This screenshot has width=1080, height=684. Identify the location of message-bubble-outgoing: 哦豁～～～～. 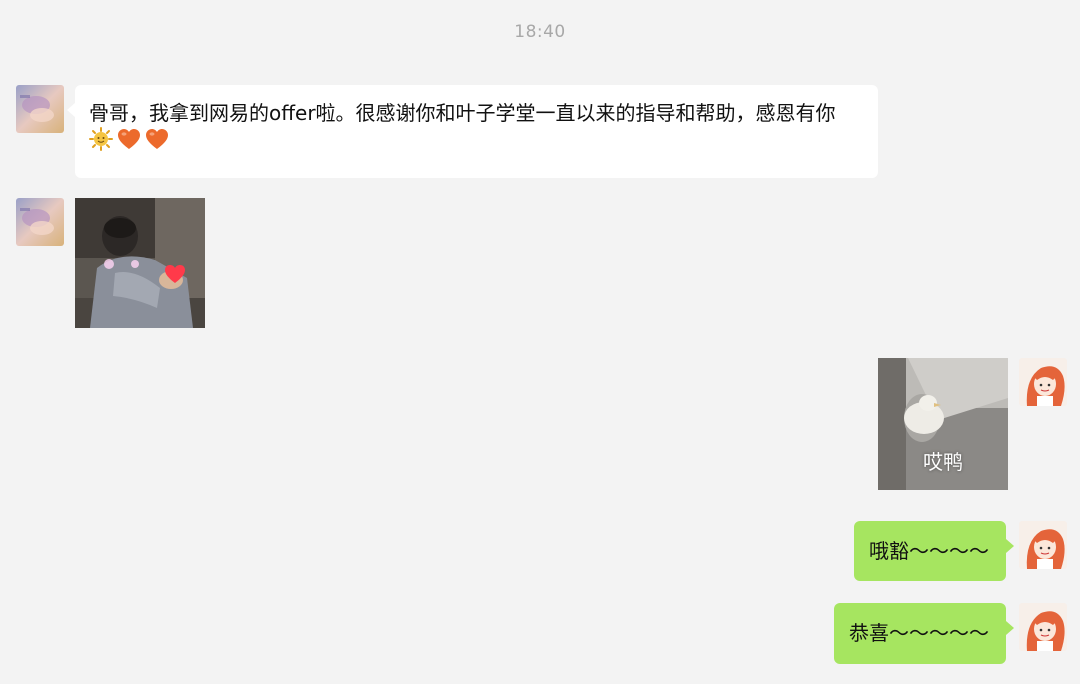
(930, 551).